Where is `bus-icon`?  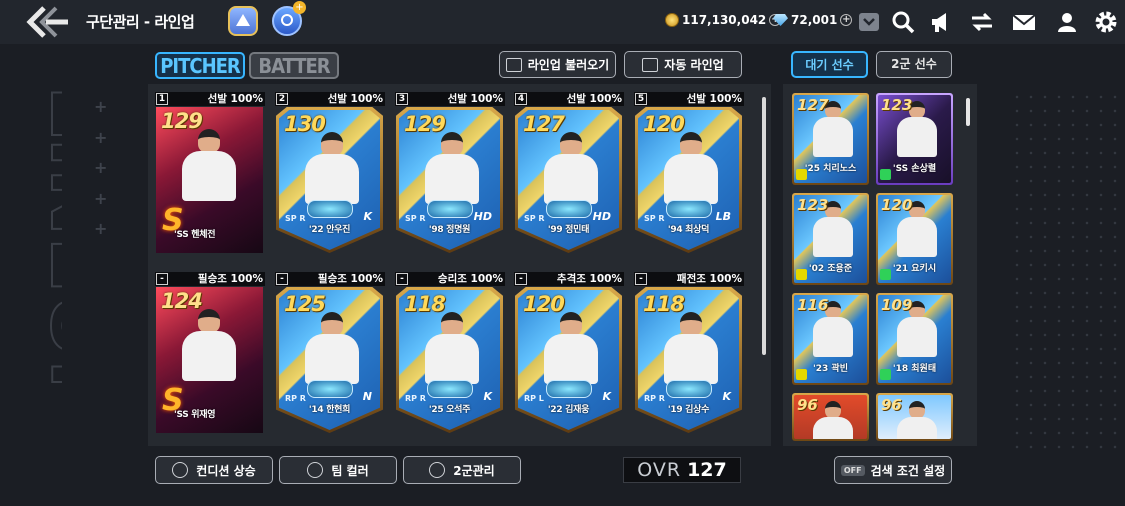
bus-icon is located at coordinates (437, 470).